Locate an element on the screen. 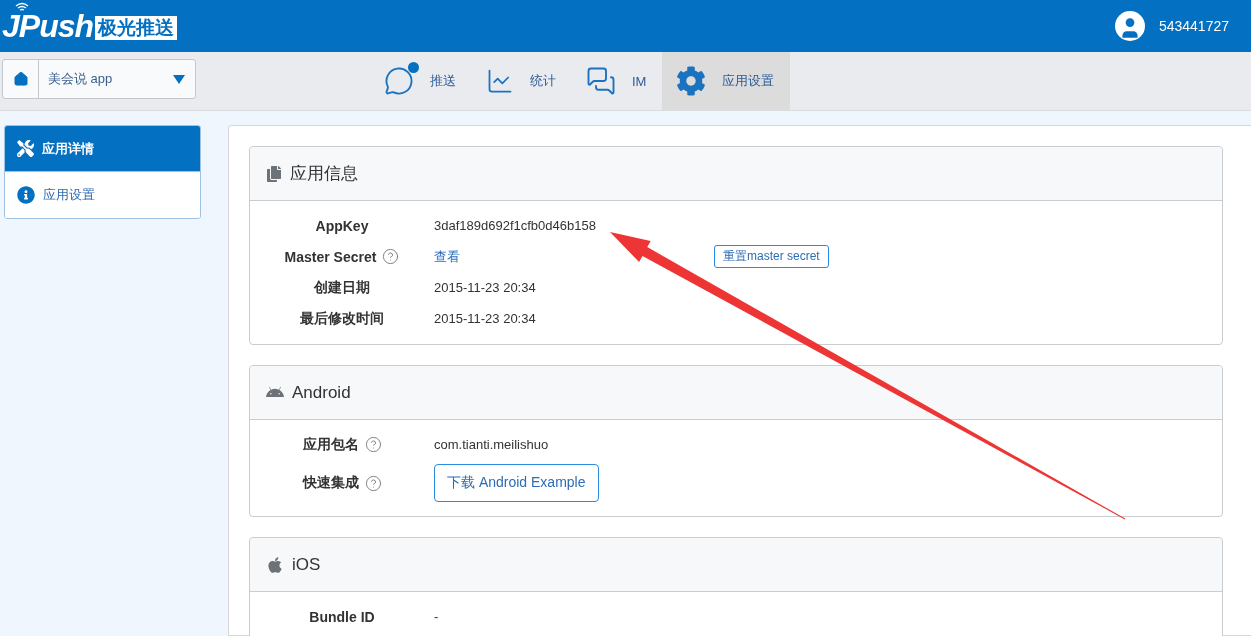  field-label: AppKey is located at coordinates (342, 225).